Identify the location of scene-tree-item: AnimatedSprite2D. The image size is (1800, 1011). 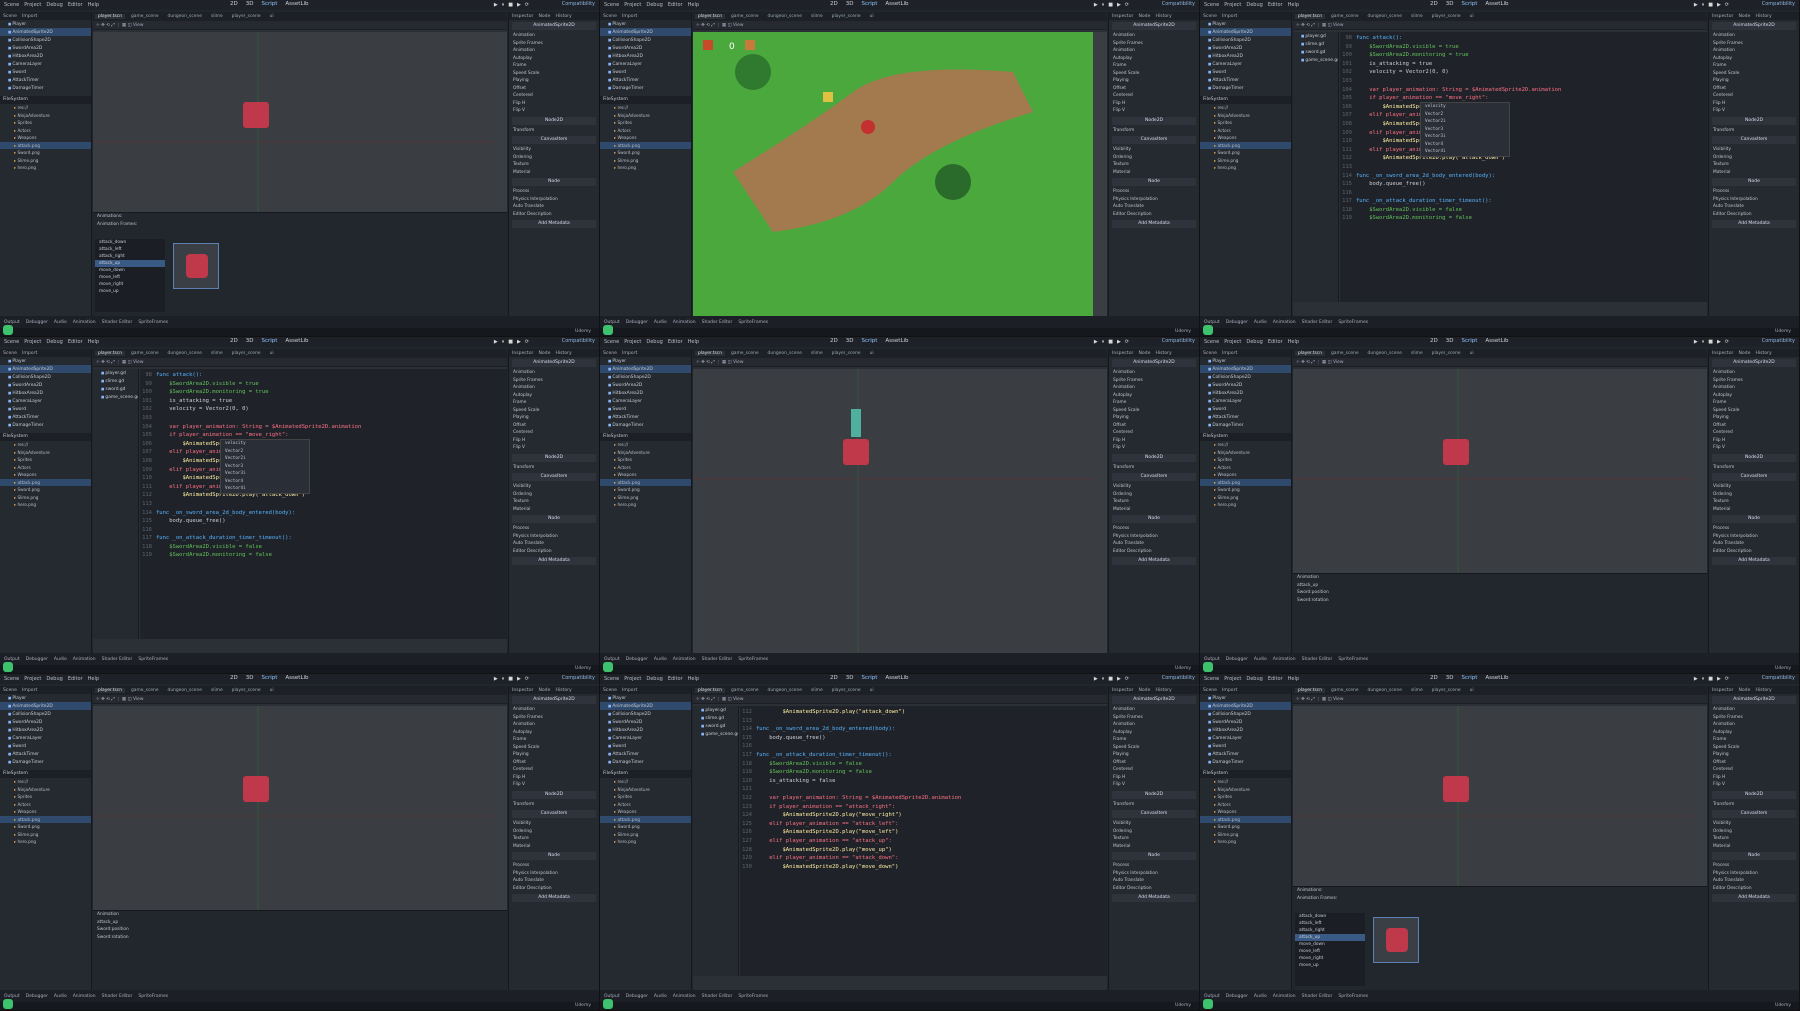
(645, 32).